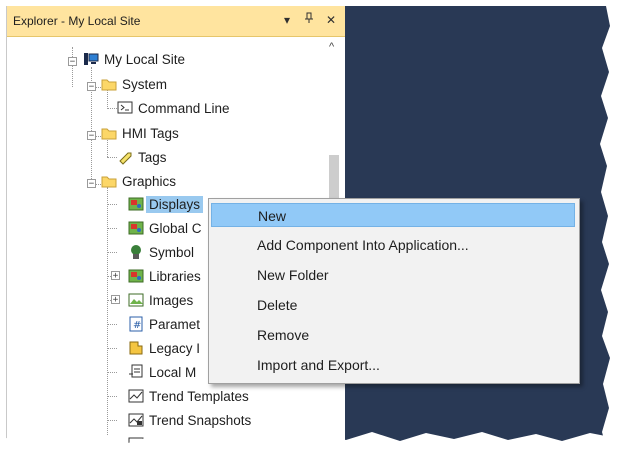 This screenshot has width=626, height=462. I want to click on tree-node-images: Images, so click(160, 300).